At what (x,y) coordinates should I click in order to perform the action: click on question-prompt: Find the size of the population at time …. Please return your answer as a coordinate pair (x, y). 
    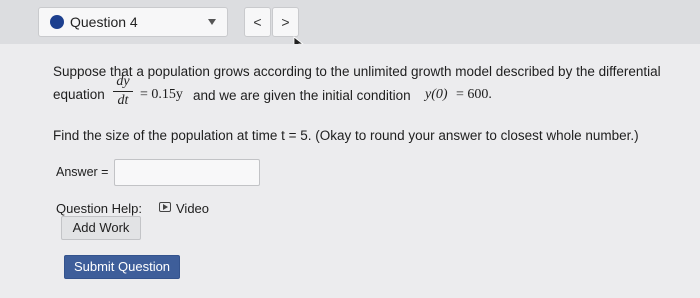
    Looking at the image, I should click on (346, 135).